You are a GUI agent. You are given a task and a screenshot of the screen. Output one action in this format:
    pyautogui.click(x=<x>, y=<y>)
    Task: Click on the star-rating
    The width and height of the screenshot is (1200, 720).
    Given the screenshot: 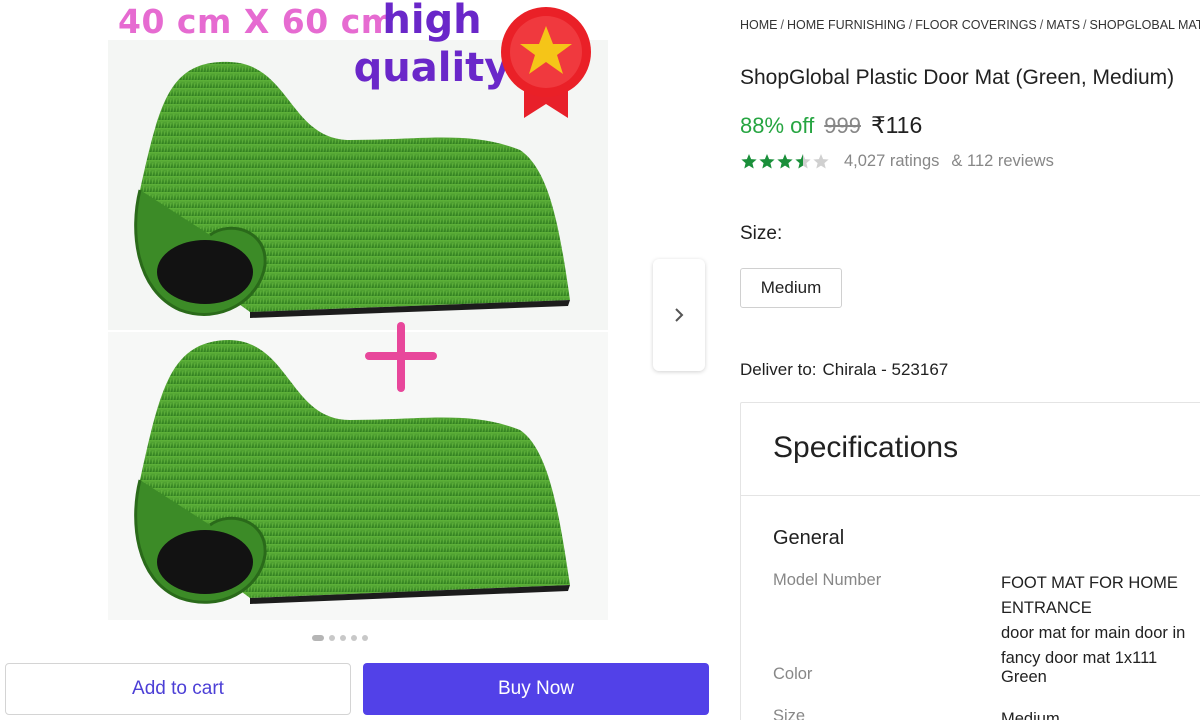 What is the action you would take?
    pyautogui.click(x=786, y=162)
    